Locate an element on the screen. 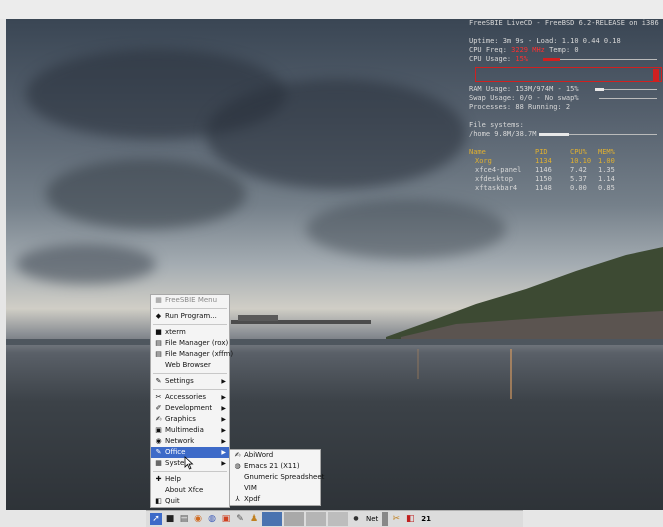 Image resolution: width=663 pixels, height=527 pixels. accessories-icon: ✂ is located at coordinates (158, 397).